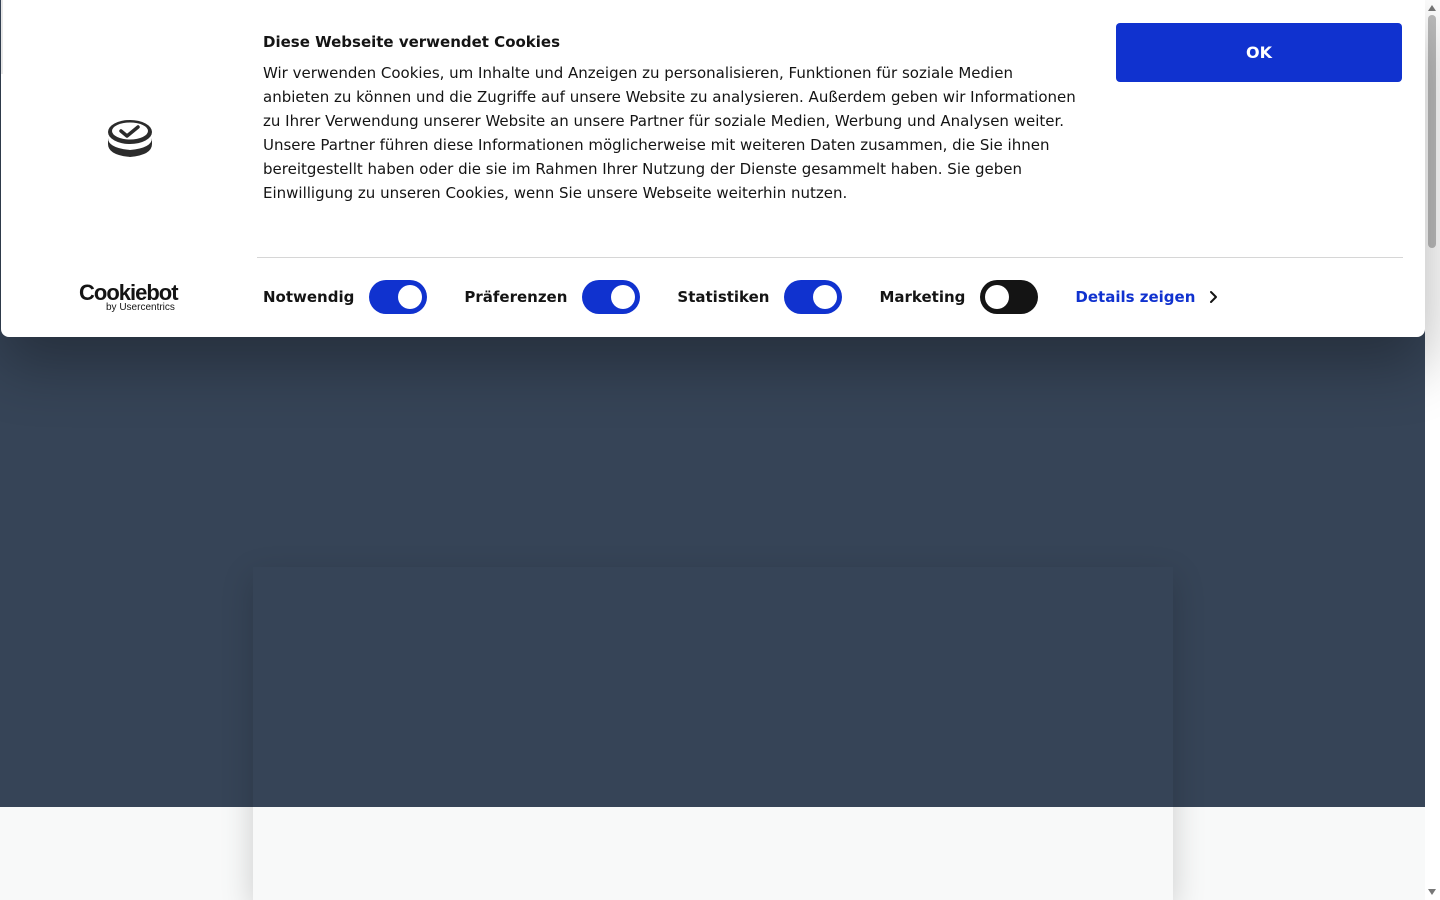 The image size is (1440, 900). Describe the element at coordinates (723, 297) in the screenshot. I see `toggle-label-statistiken: Statistiken` at that location.